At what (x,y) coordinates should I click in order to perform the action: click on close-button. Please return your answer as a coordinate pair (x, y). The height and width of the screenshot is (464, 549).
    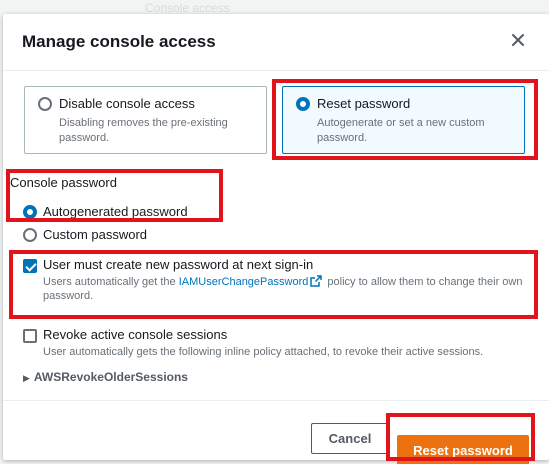
    Looking at the image, I should click on (518, 40).